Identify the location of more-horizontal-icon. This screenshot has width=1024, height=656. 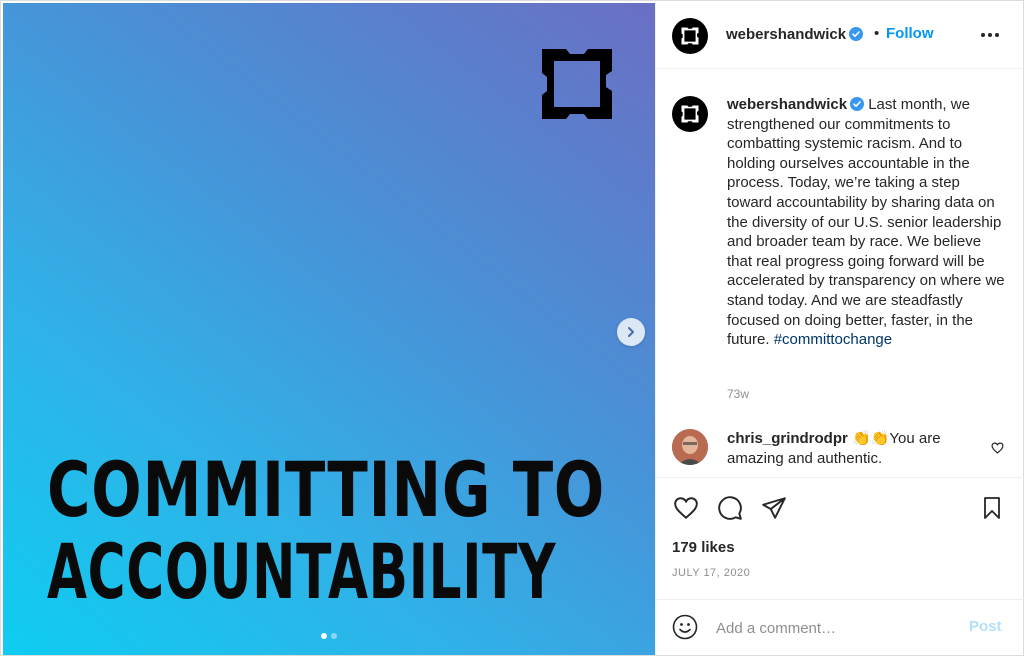
(990, 35).